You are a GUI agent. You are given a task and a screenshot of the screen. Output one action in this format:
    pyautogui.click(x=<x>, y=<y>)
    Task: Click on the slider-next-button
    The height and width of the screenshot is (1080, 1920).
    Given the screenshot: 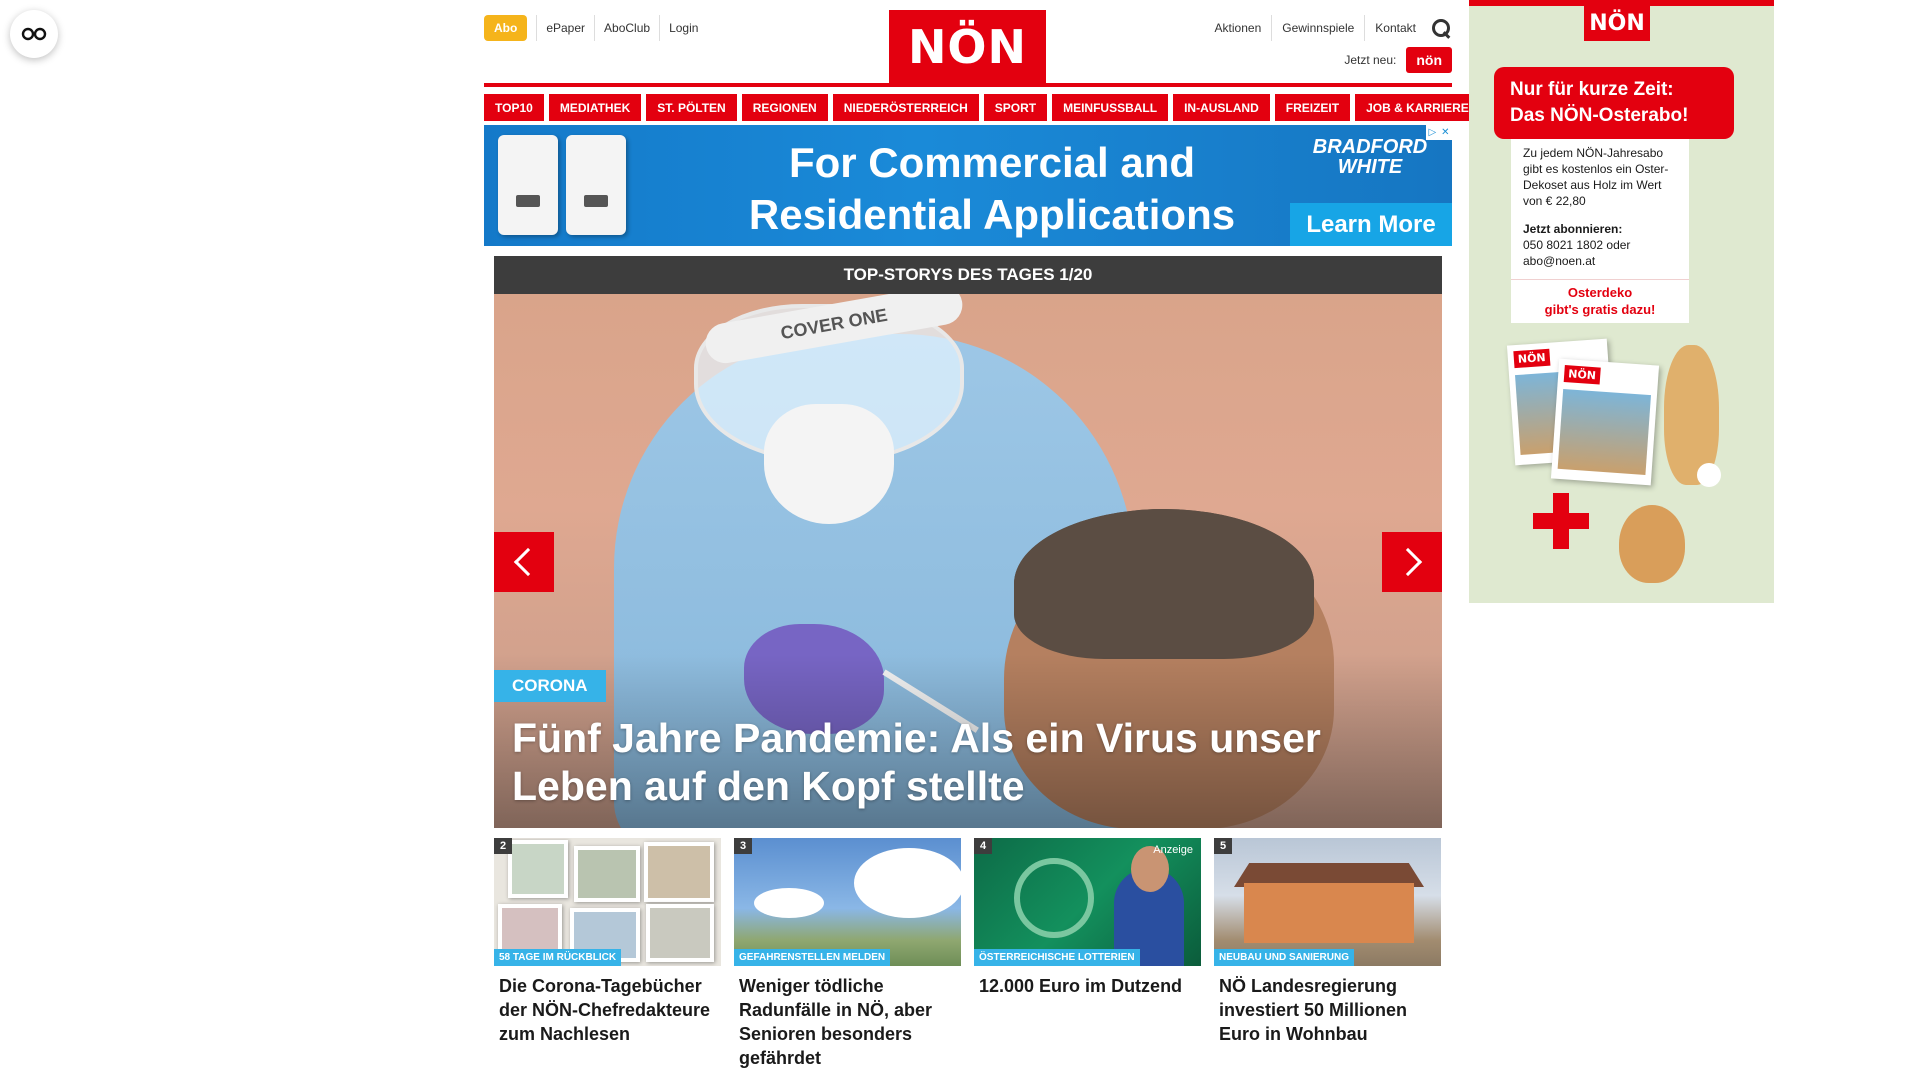 What is the action you would take?
    pyautogui.click(x=1412, y=562)
    